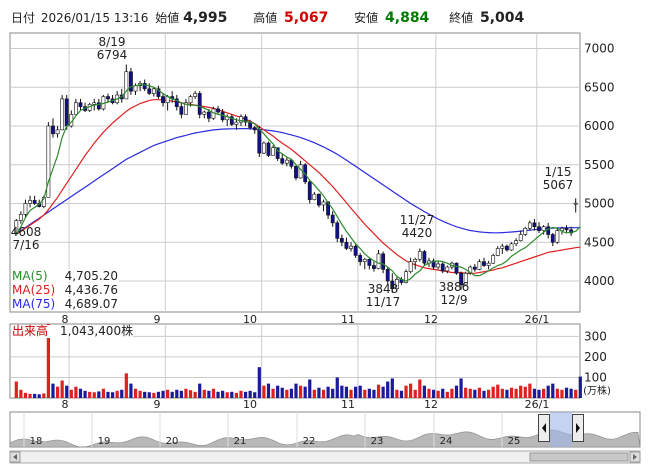 The image size is (653, 470). What do you see at coordinates (104, 441) in the screenshot?
I see `navigator-year-label: 19` at bounding box center [104, 441].